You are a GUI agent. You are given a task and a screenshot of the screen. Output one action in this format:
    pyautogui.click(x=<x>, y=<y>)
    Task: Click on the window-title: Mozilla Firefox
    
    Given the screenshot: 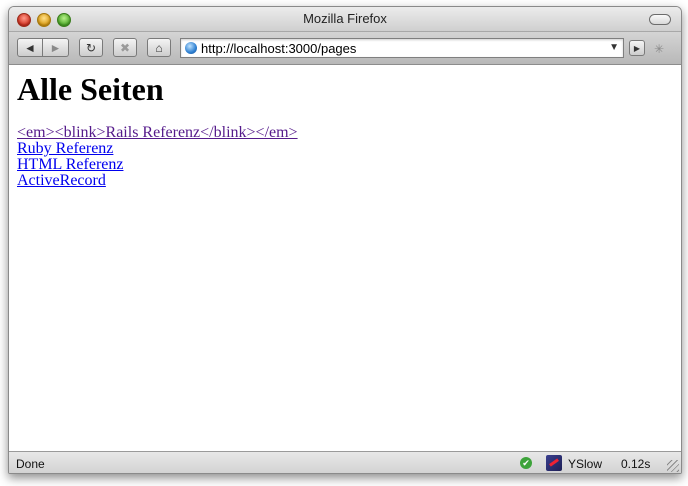 What is the action you would take?
    pyautogui.click(x=345, y=18)
    